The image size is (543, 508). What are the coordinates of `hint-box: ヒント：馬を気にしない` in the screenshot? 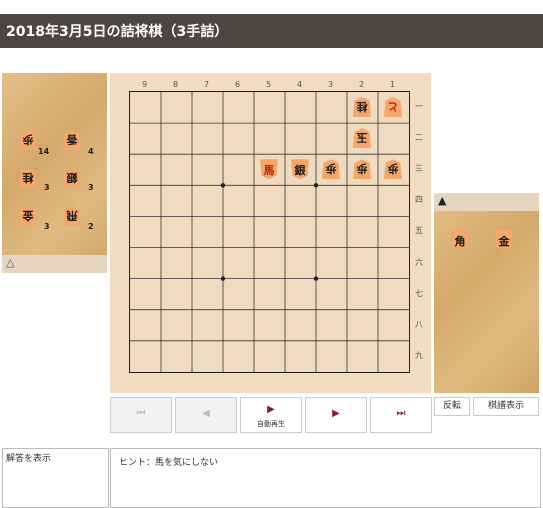 It's located at (325, 478).